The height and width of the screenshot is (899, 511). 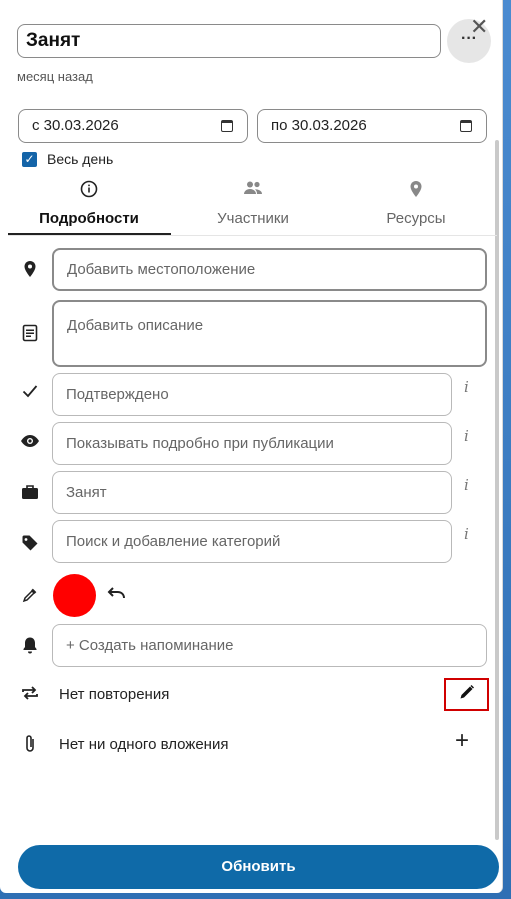 What do you see at coordinates (497, 490) in the screenshot?
I see `scrollbar` at bounding box center [497, 490].